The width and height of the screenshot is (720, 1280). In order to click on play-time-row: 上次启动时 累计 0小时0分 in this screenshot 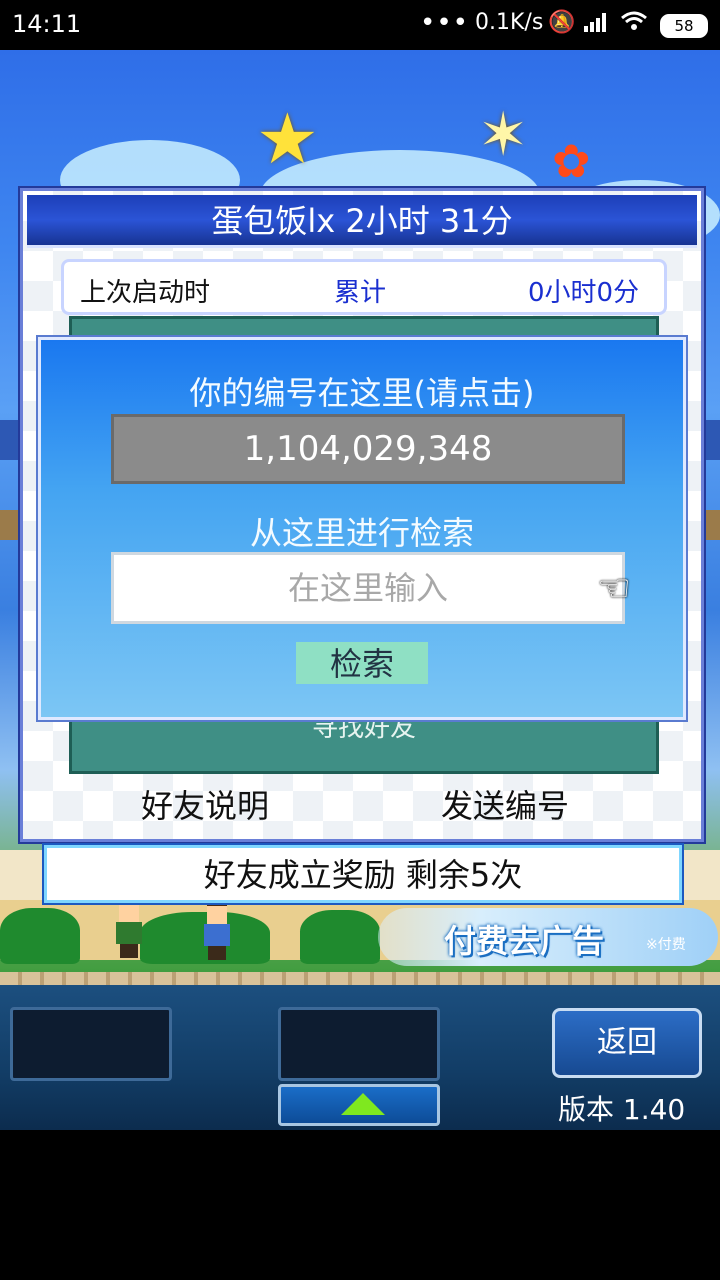, I will do `click(364, 287)`.